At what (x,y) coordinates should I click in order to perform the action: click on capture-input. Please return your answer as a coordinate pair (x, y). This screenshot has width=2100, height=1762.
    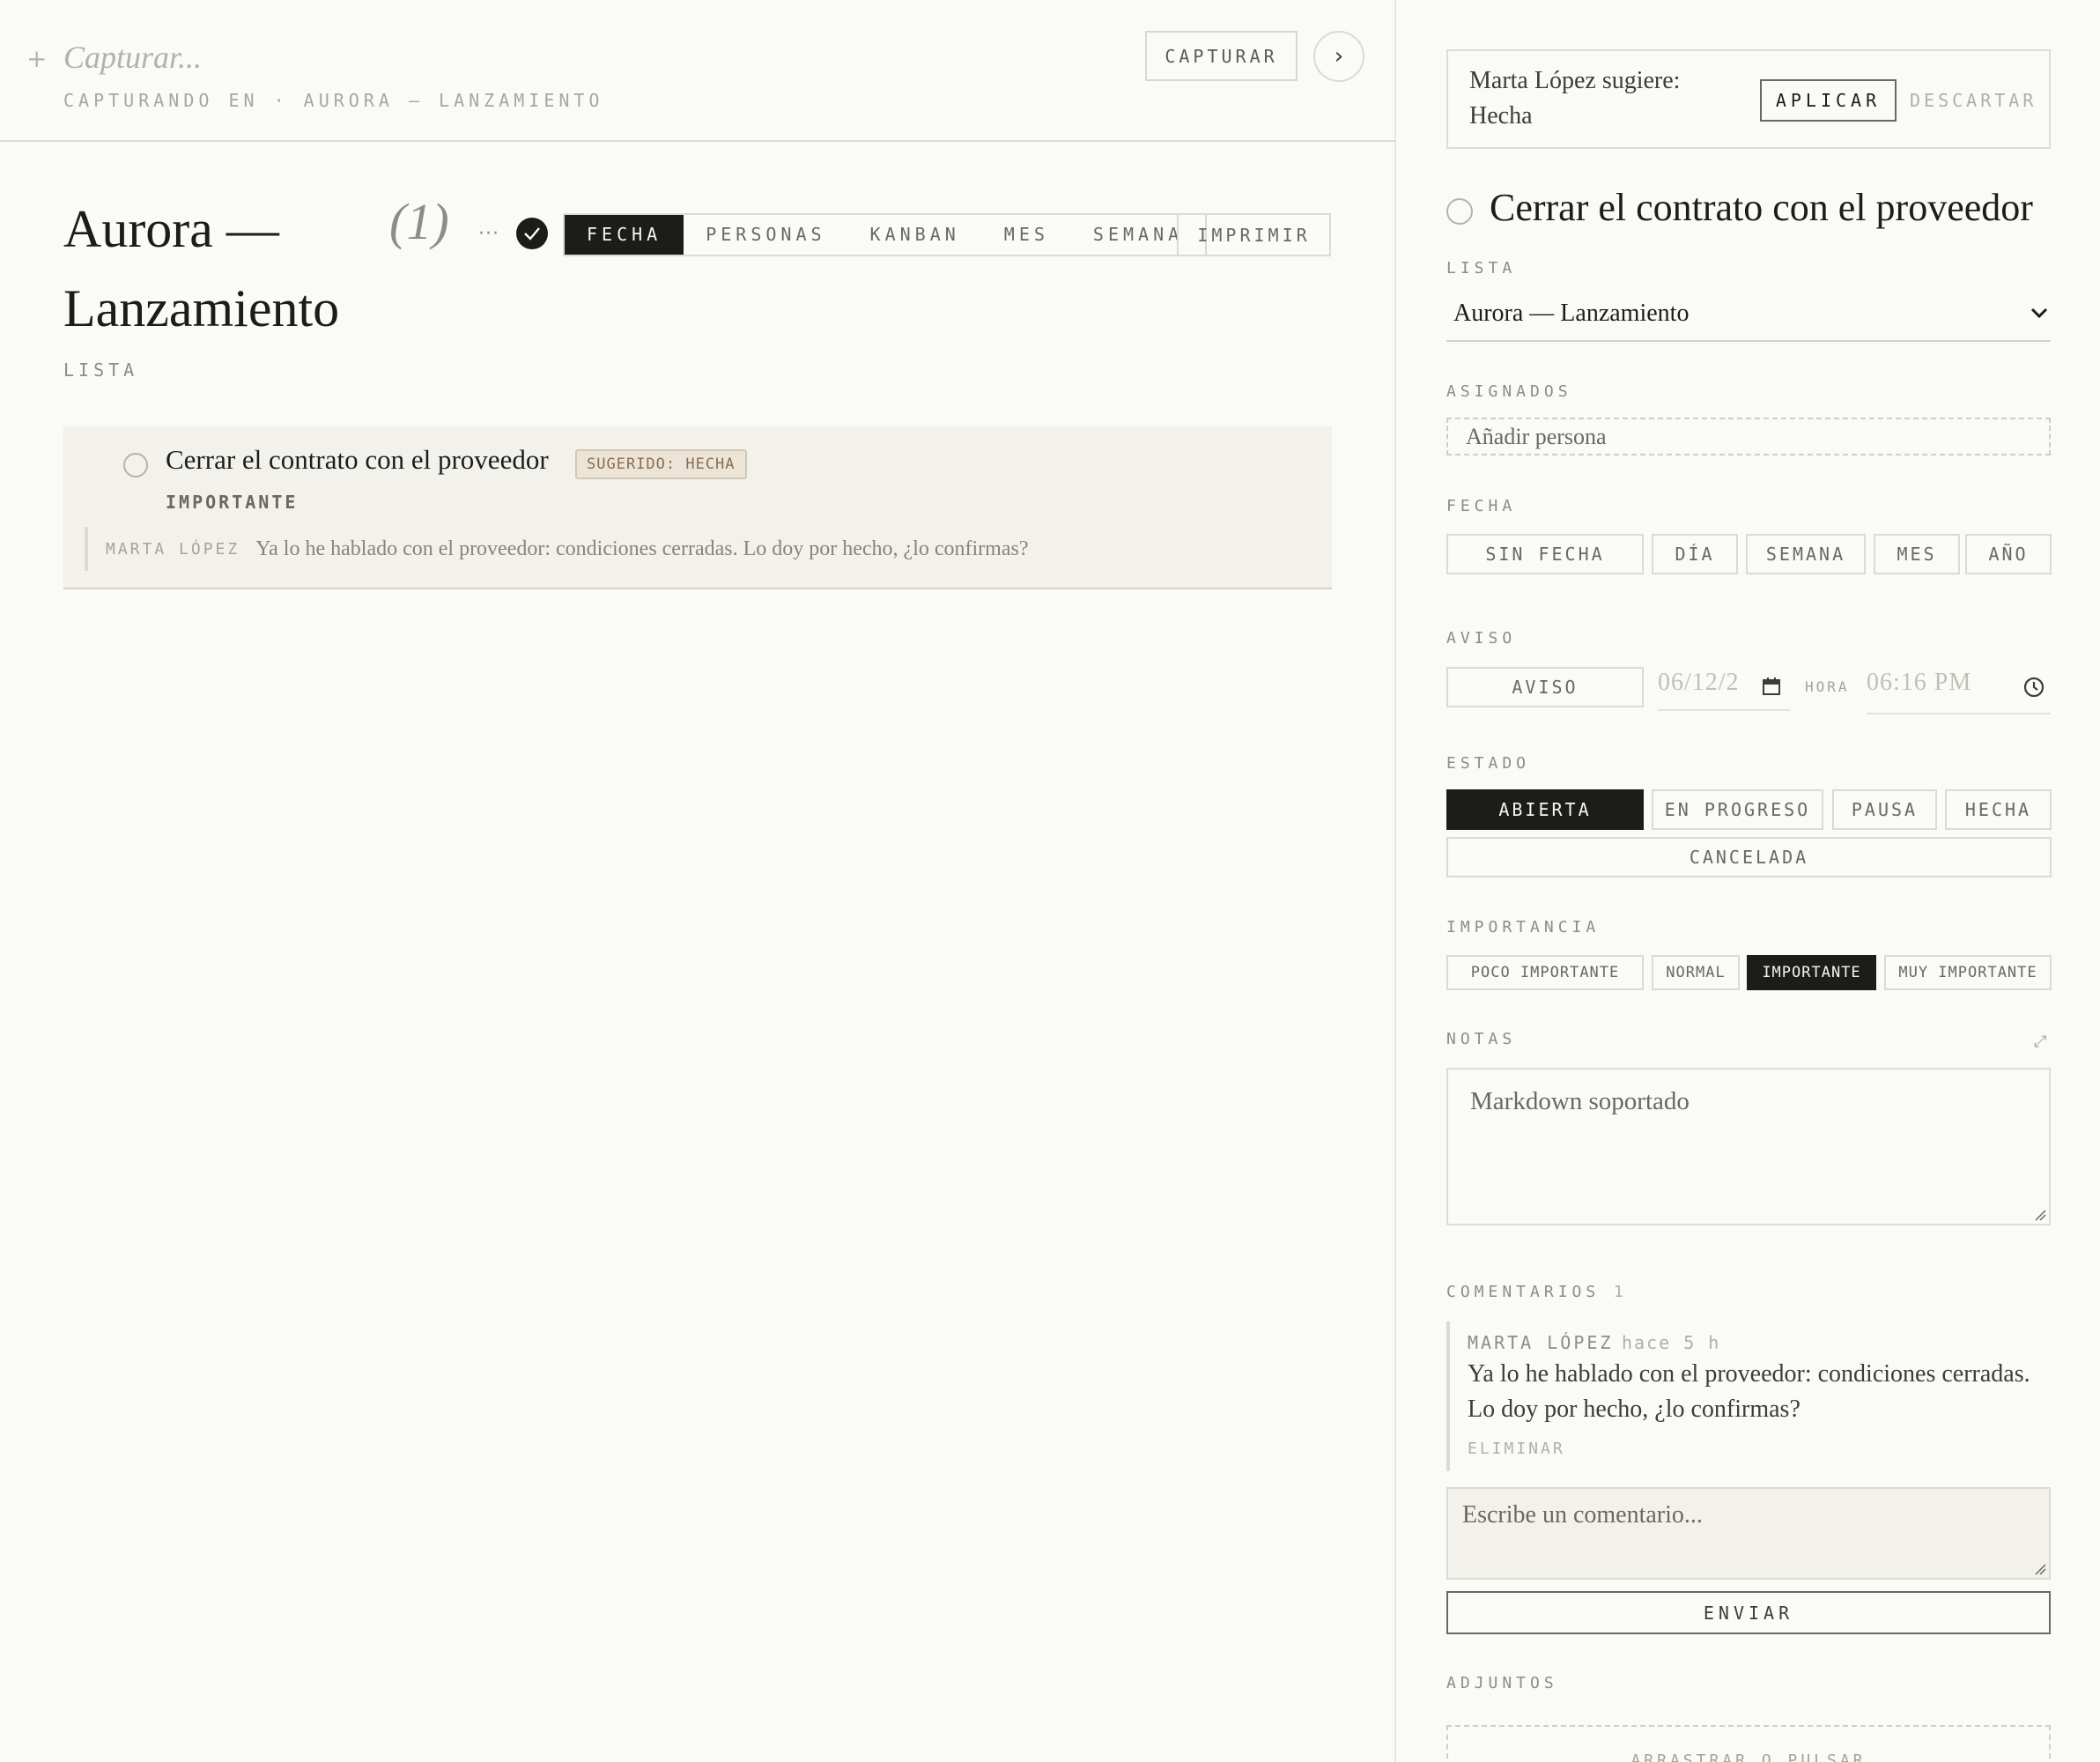
    Looking at the image, I should click on (569, 57).